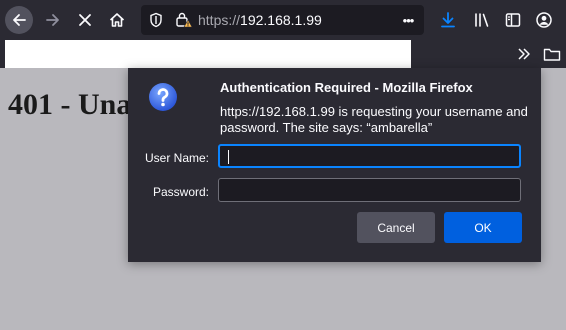 This screenshot has height=330, width=566. What do you see at coordinates (70, 104) in the screenshot?
I see `page-heading: 401 - Una` at bounding box center [70, 104].